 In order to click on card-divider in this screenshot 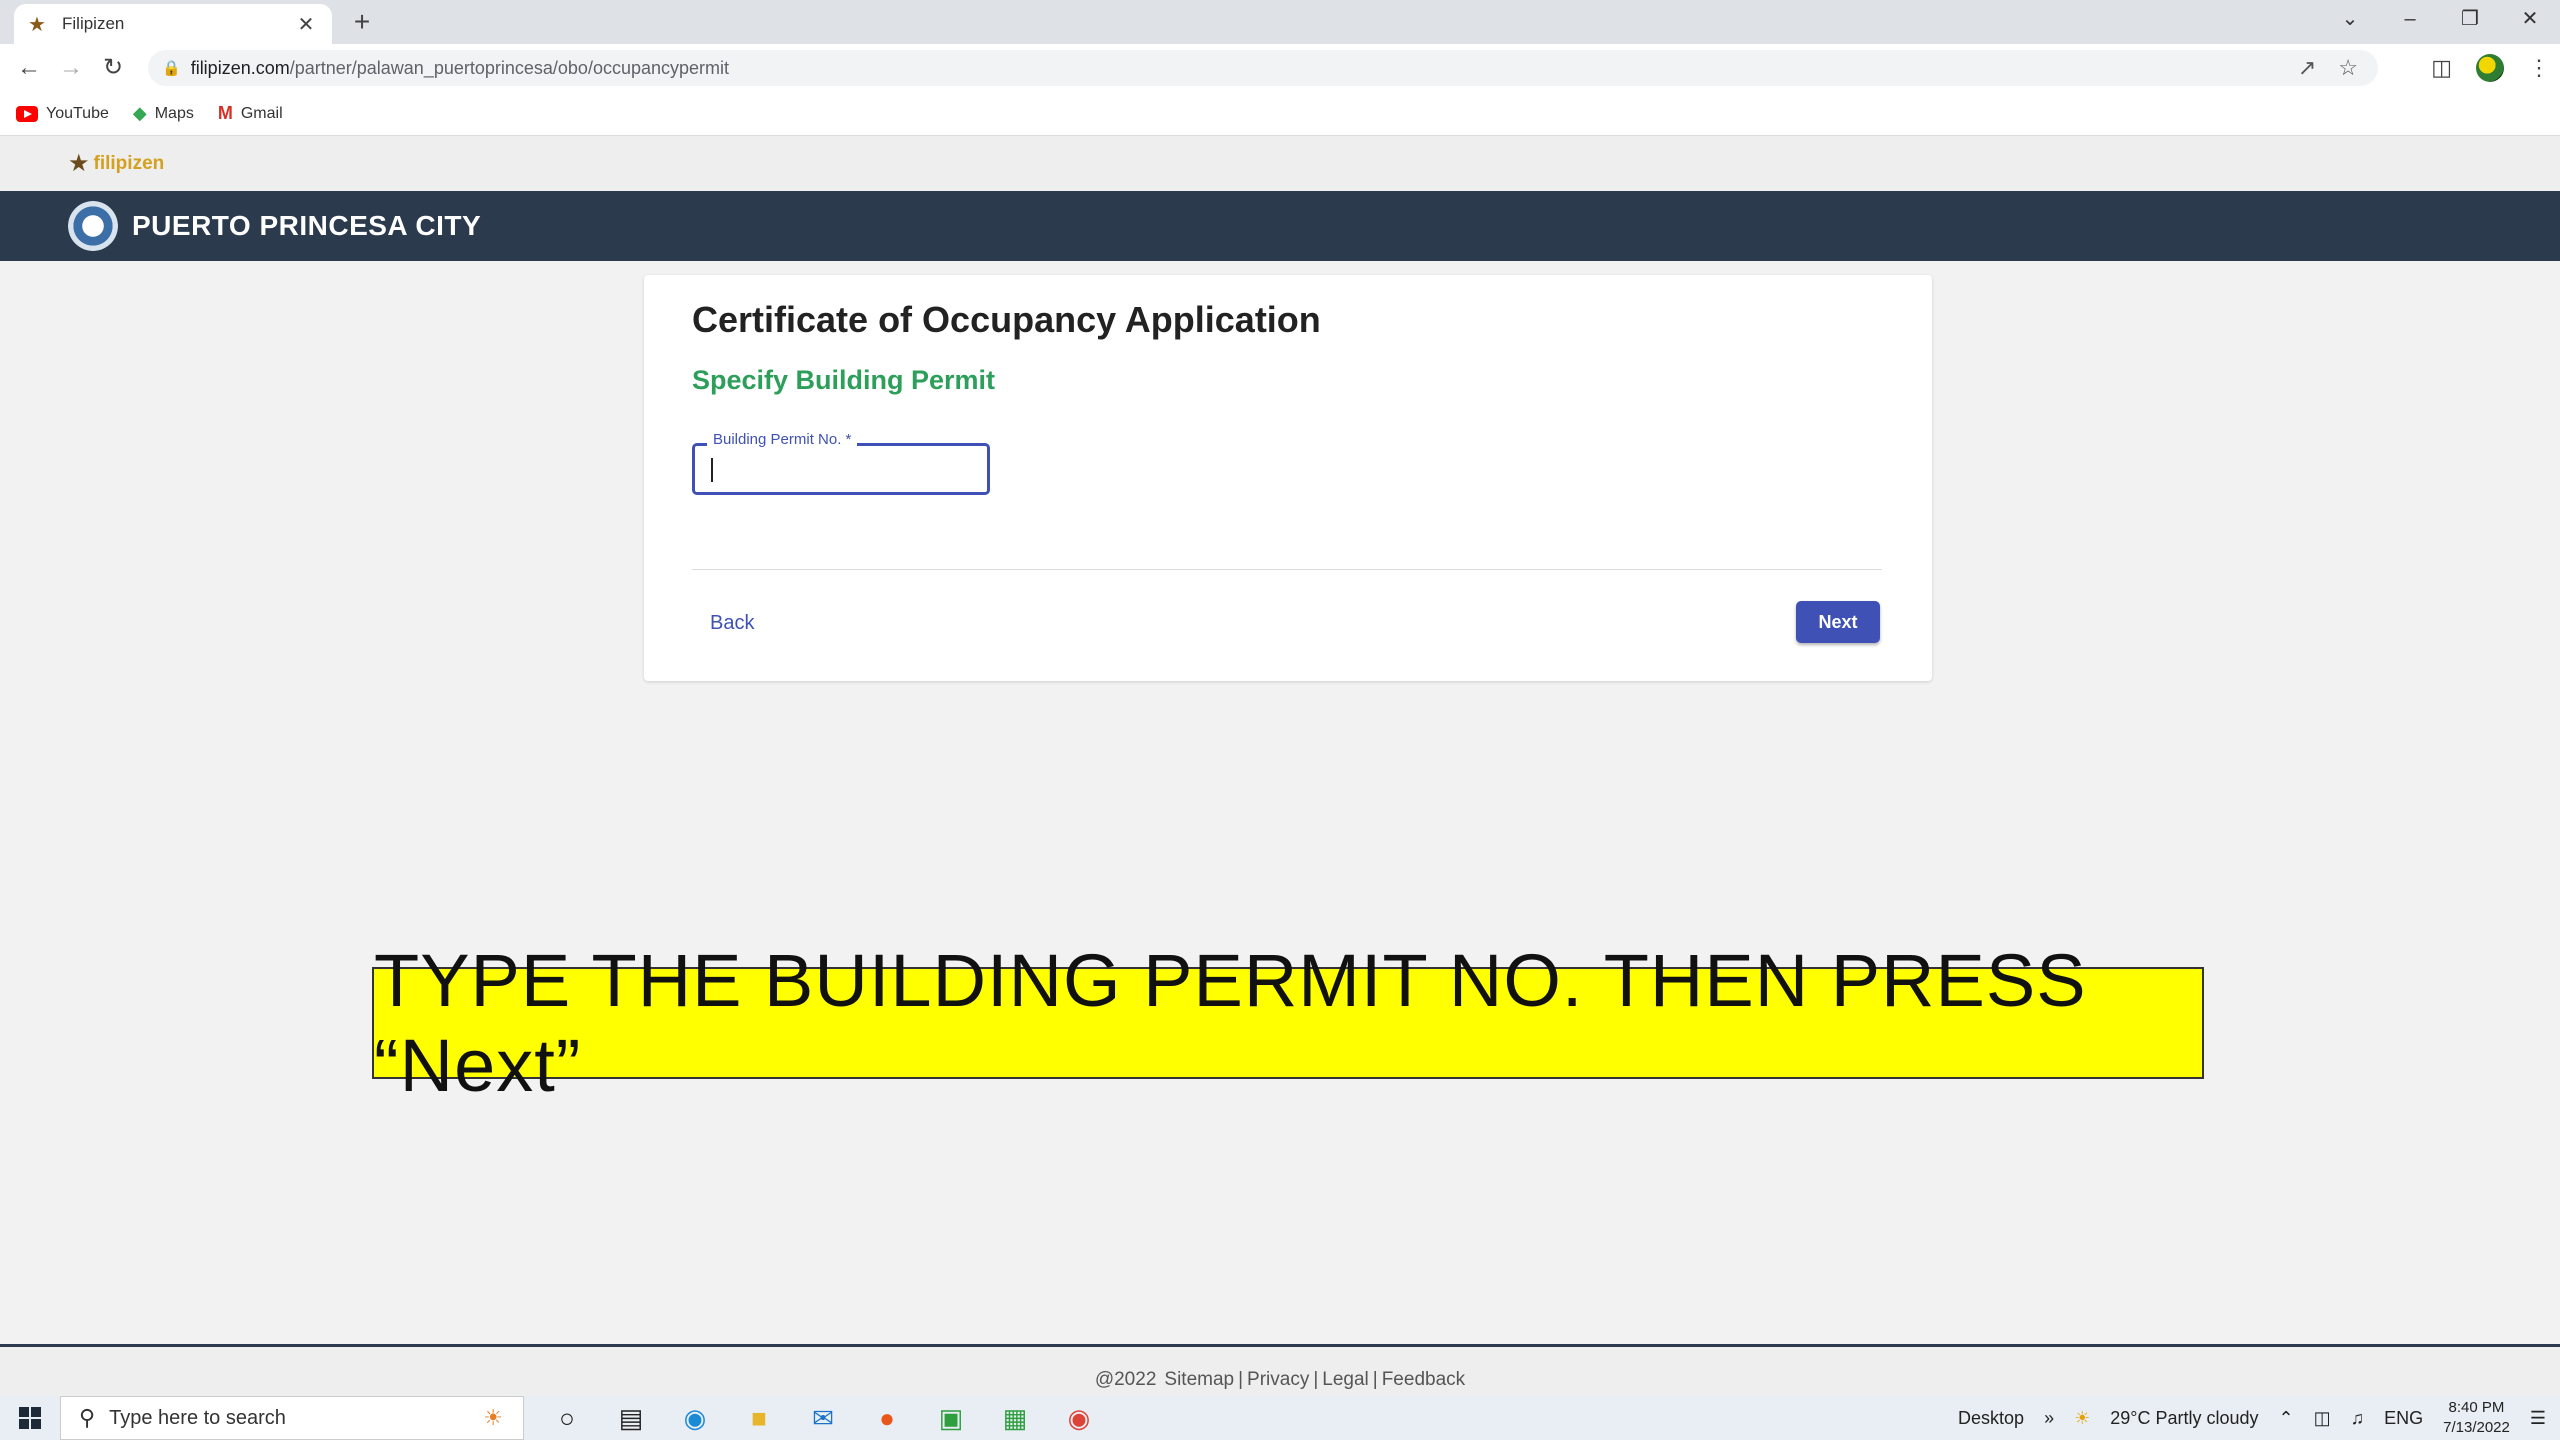, I will do `click(1287, 569)`.